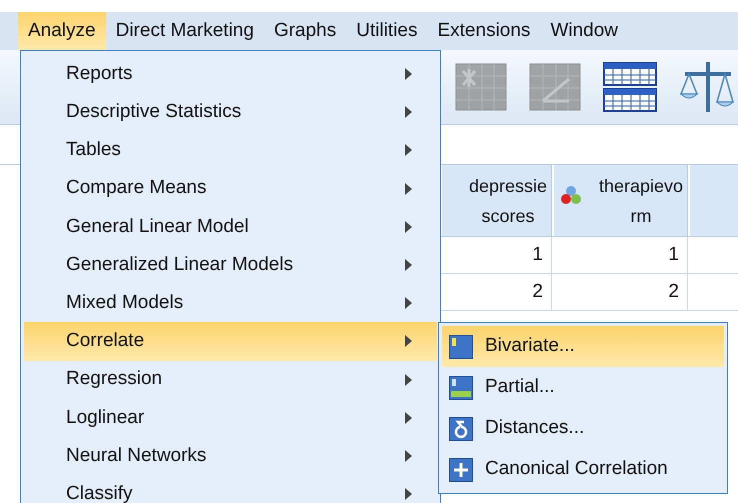 This screenshot has height=503, width=738. Describe the element at coordinates (387, 31) in the screenshot. I see `menu-bar-item: Utilities` at that location.